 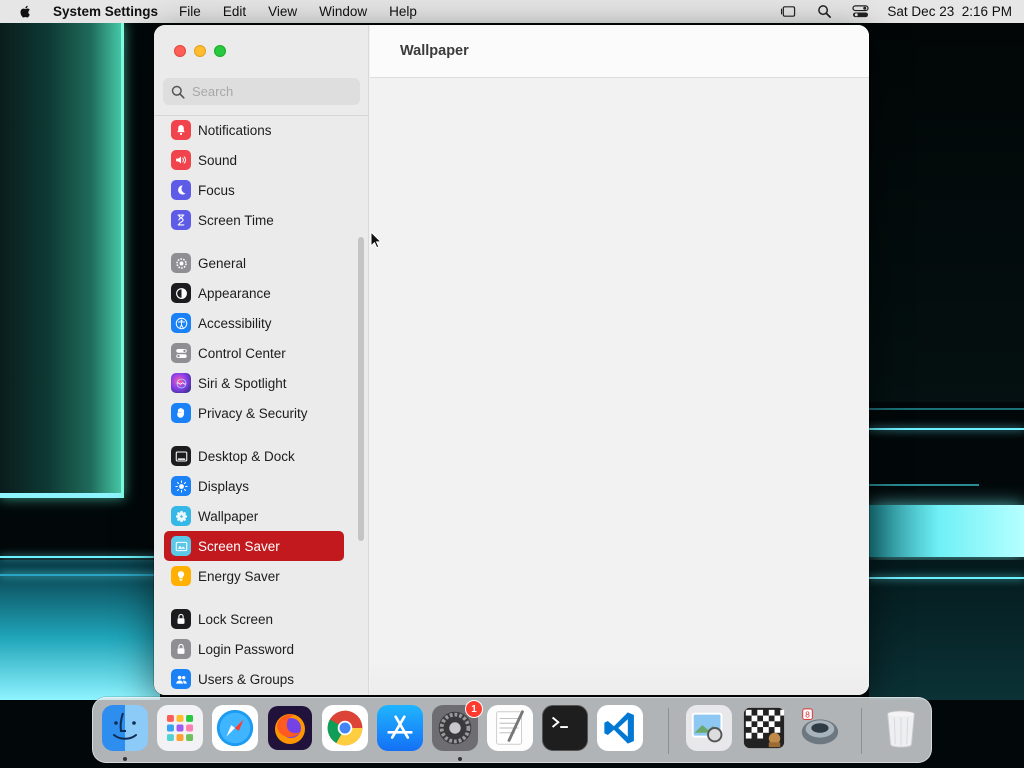 I want to click on firefox-icon, so click(x=290, y=728).